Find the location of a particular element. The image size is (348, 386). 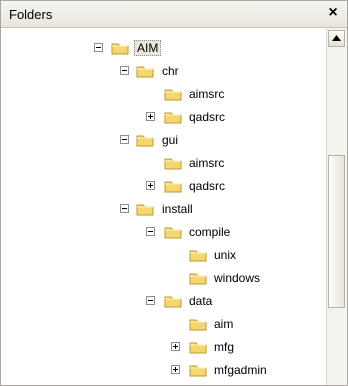

tree-item-mfg: mfg is located at coordinates (163, 347).